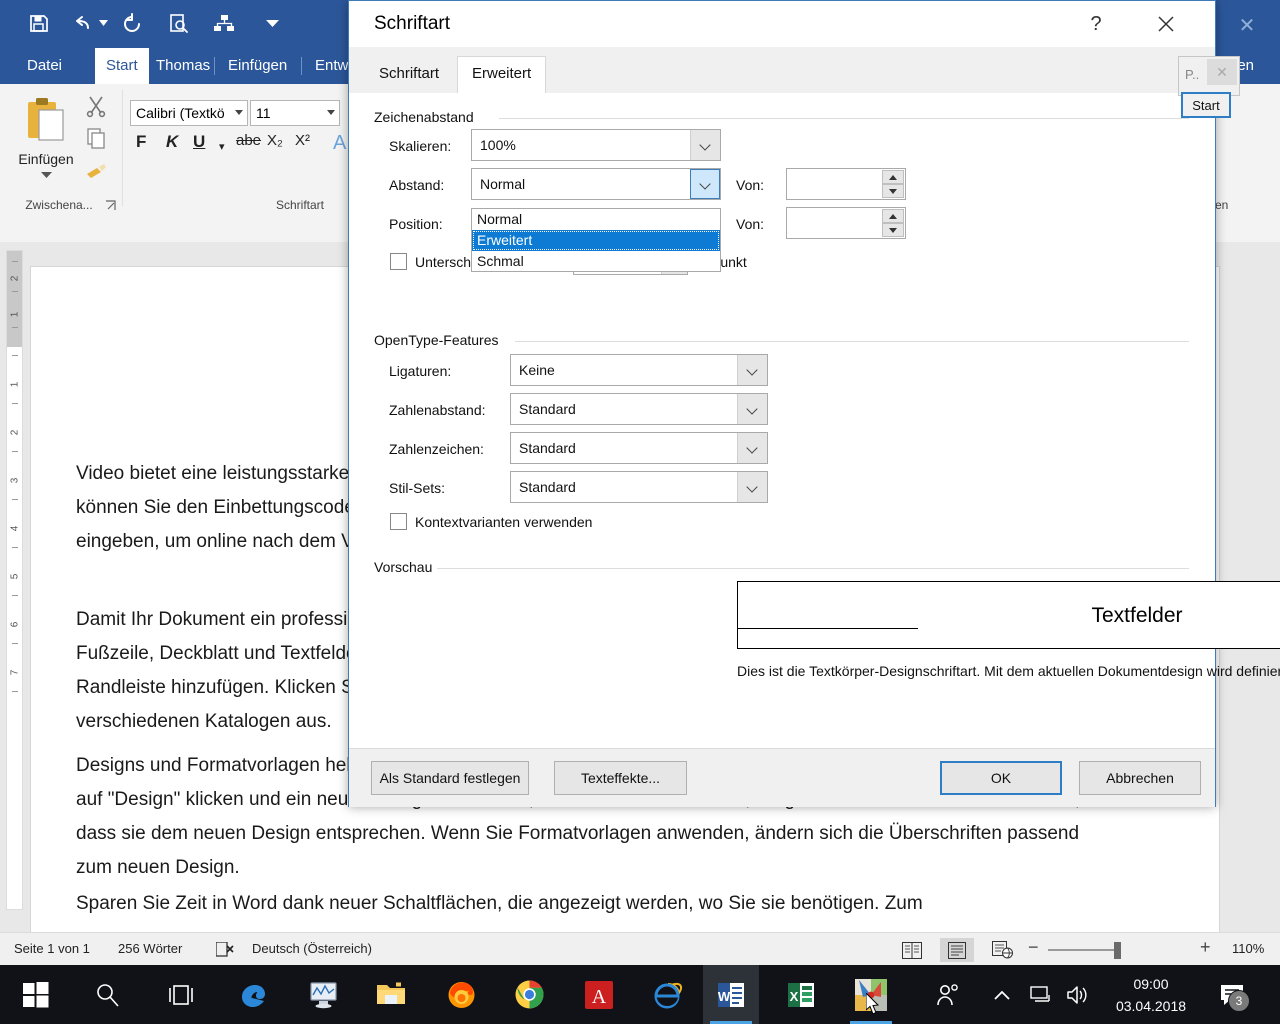  I want to click on font-size-combobox: 11, so click(295, 113).